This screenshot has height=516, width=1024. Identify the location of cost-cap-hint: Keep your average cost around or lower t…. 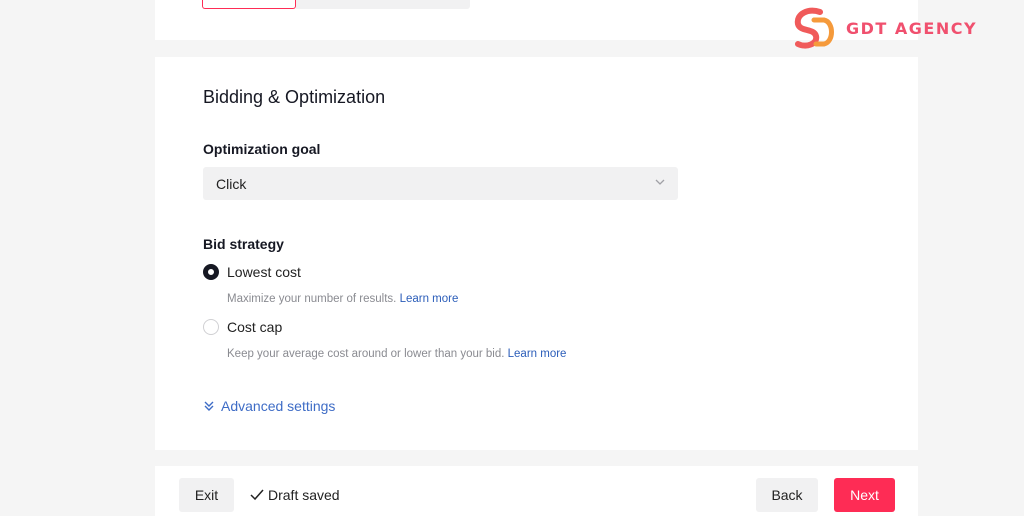
(396, 354).